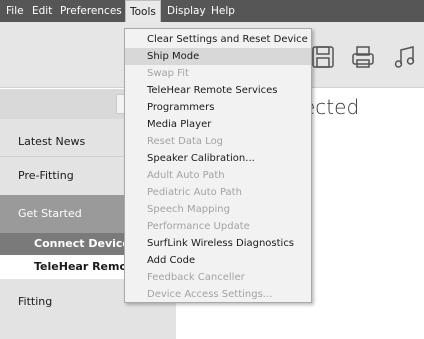 This screenshot has width=424, height=339. What do you see at coordinates (198, 226) in the screenshot?
I see `menu-item-performance-update: Performance Update` at bounding box center [198, 226].